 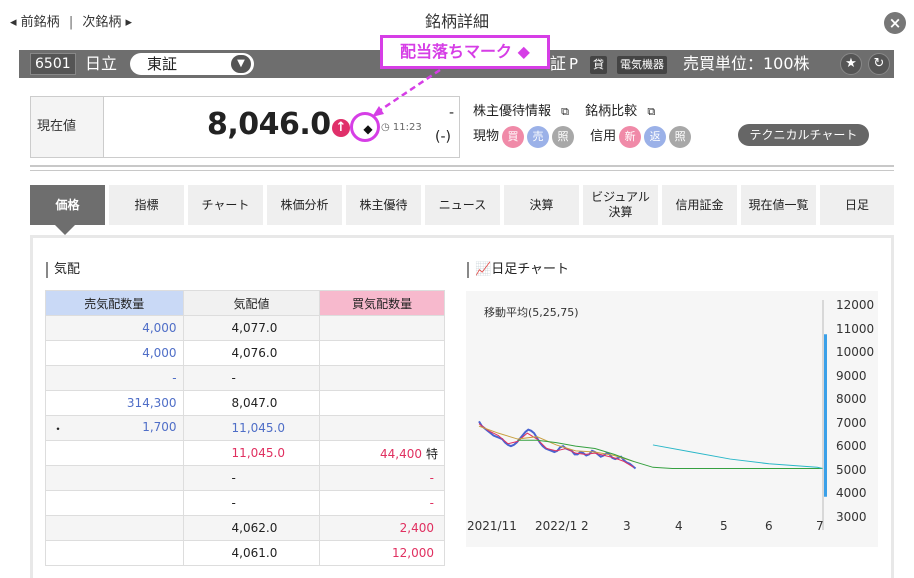 What do you see at coordinates (513, 137) in the screenshot?
I see `spot-buy-button: 買` at bounding box center [513, 137].